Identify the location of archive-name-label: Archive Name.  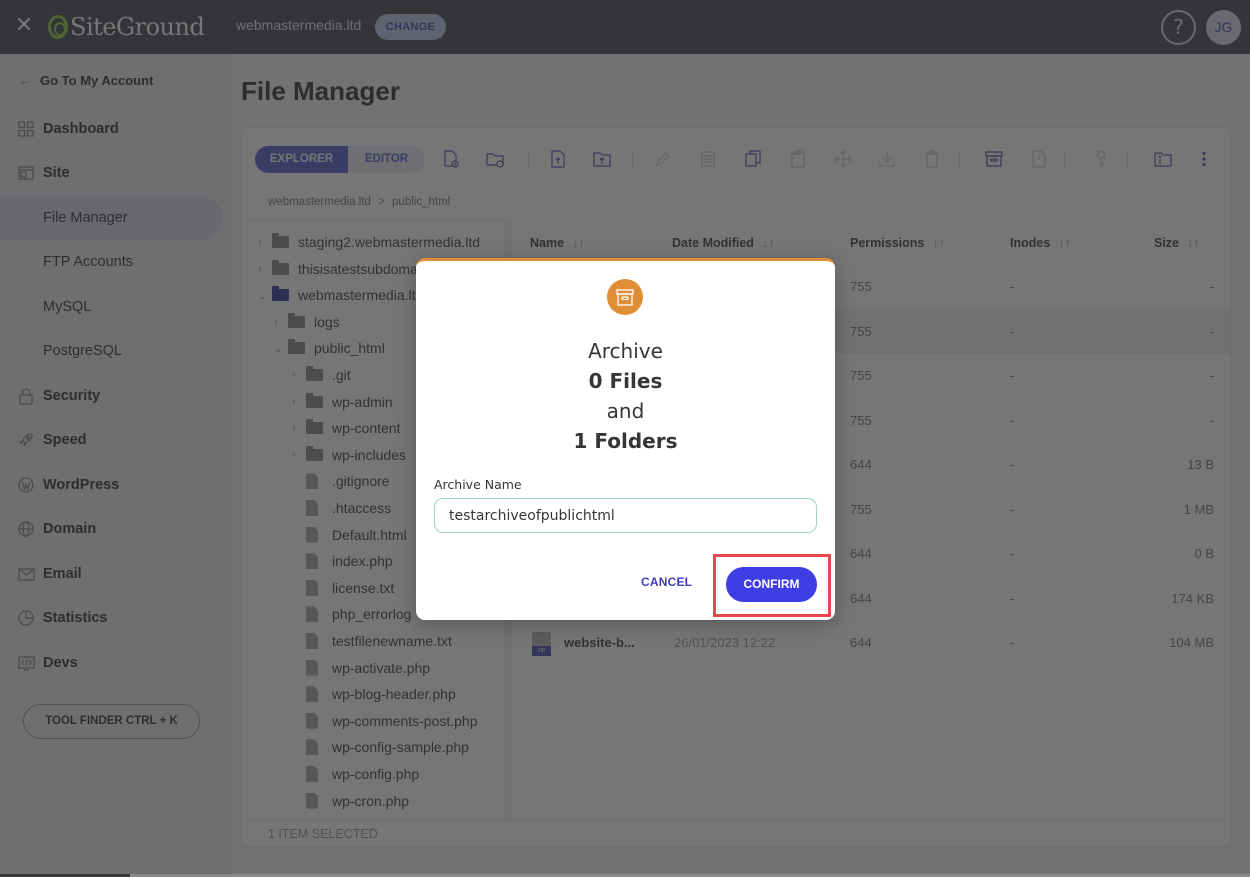
(478, 484).